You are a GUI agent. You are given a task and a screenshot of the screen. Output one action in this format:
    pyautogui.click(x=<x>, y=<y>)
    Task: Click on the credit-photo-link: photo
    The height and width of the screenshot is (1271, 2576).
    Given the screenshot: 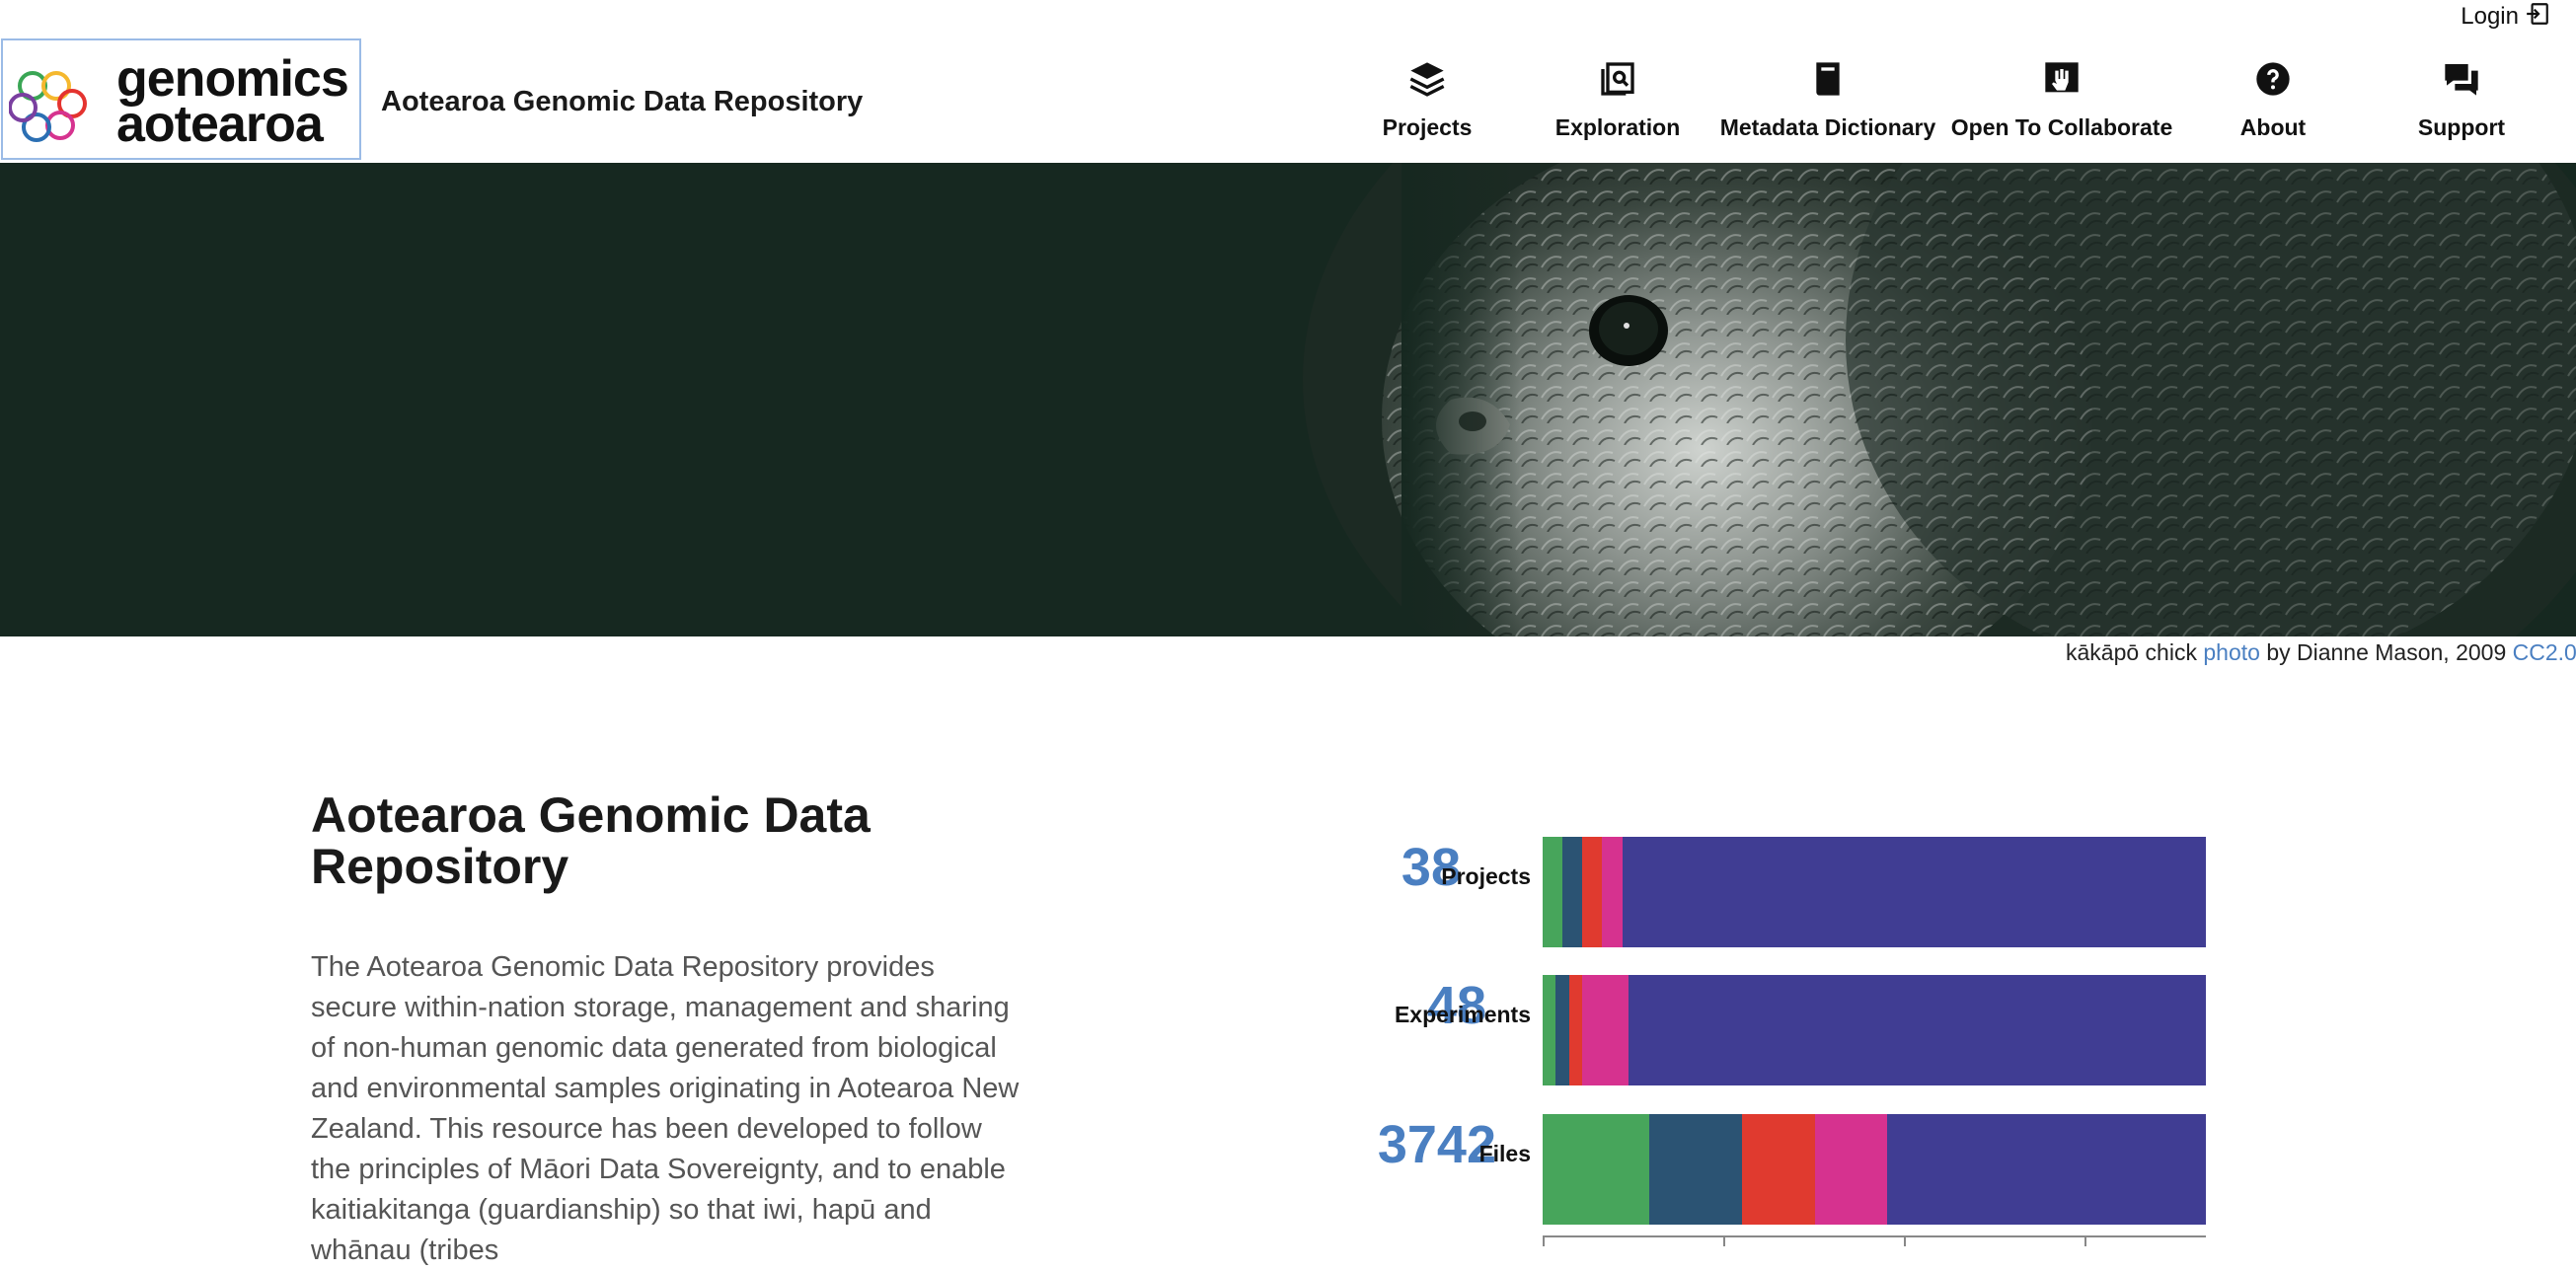 What is the action you would take?
    pyautogui.click(x=2231, y=652)
    